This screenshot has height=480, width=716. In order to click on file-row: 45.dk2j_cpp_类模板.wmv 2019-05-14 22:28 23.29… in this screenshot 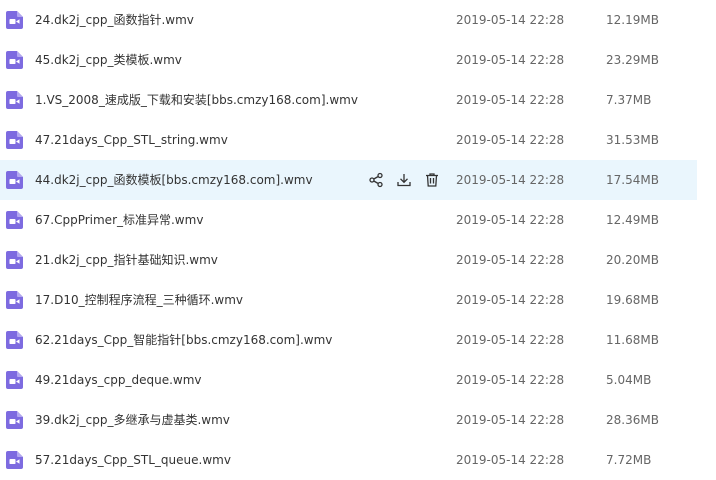, I will do `click(348, 60)`.